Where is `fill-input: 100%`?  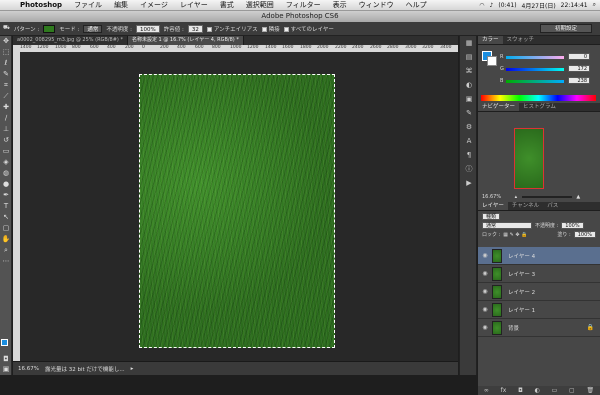 fill-input: 100% is located at coordinates (584, 234).